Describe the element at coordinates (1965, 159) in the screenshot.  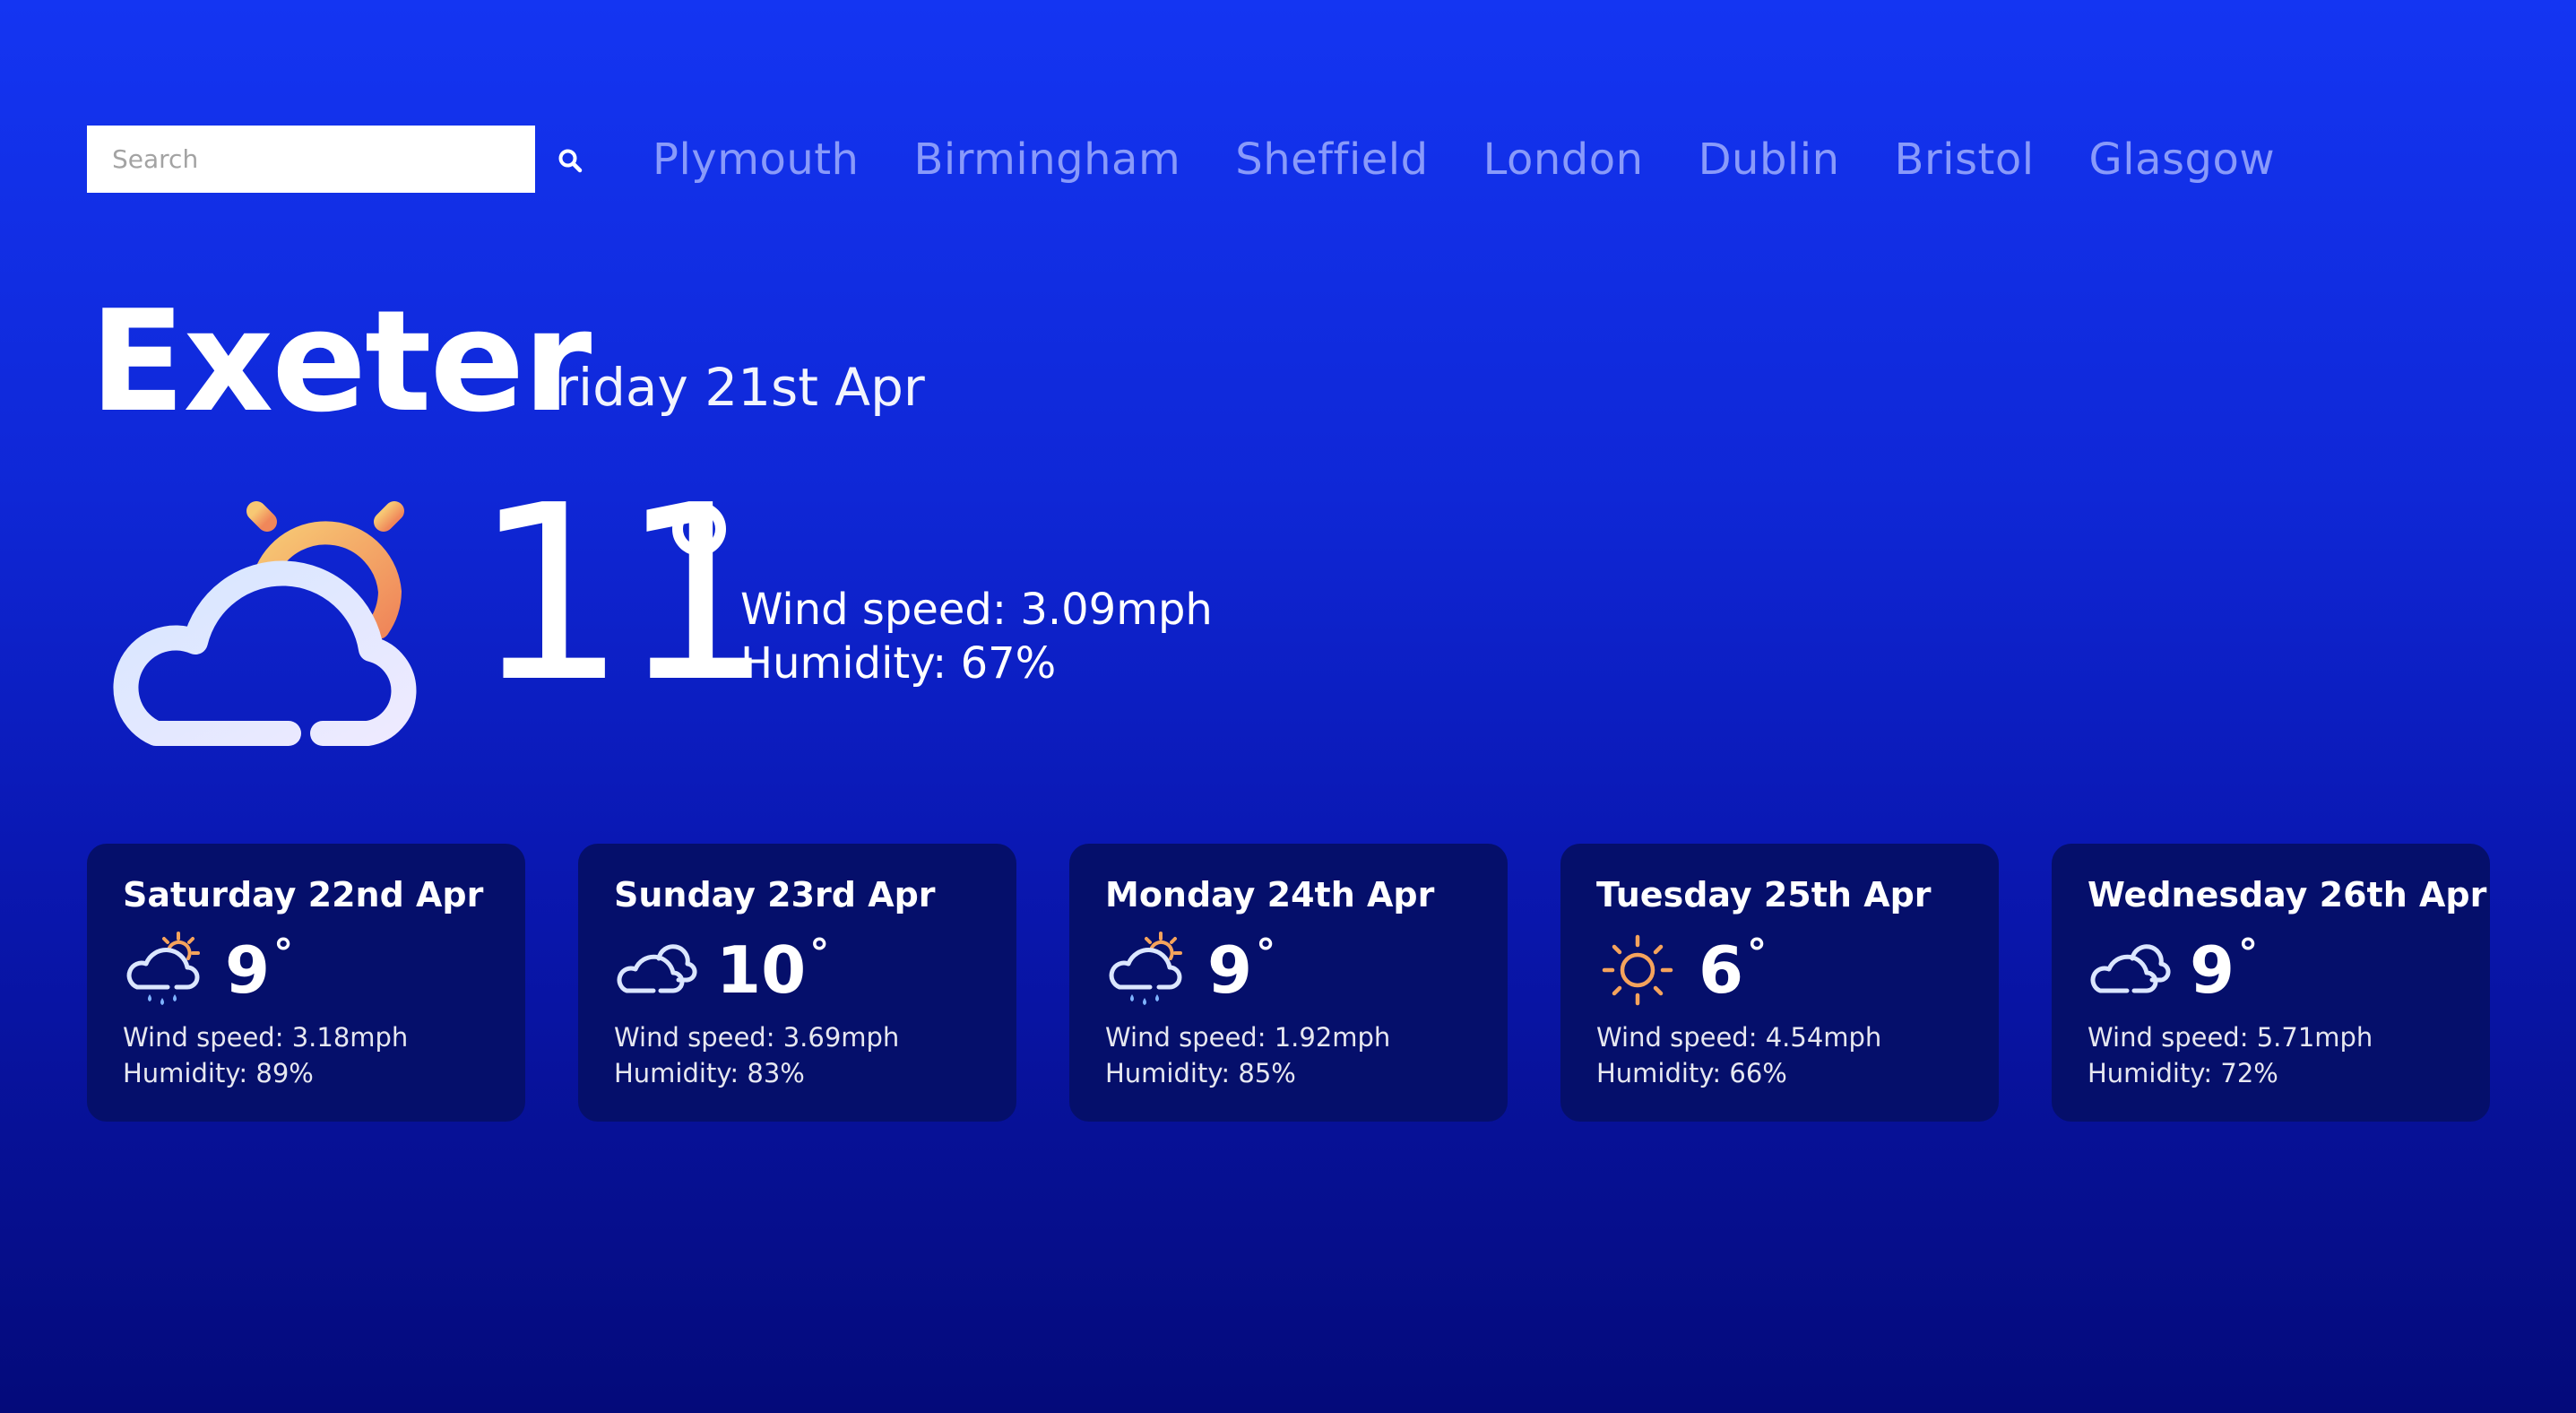
I see `city-link-bristol: Bristol` at that location.